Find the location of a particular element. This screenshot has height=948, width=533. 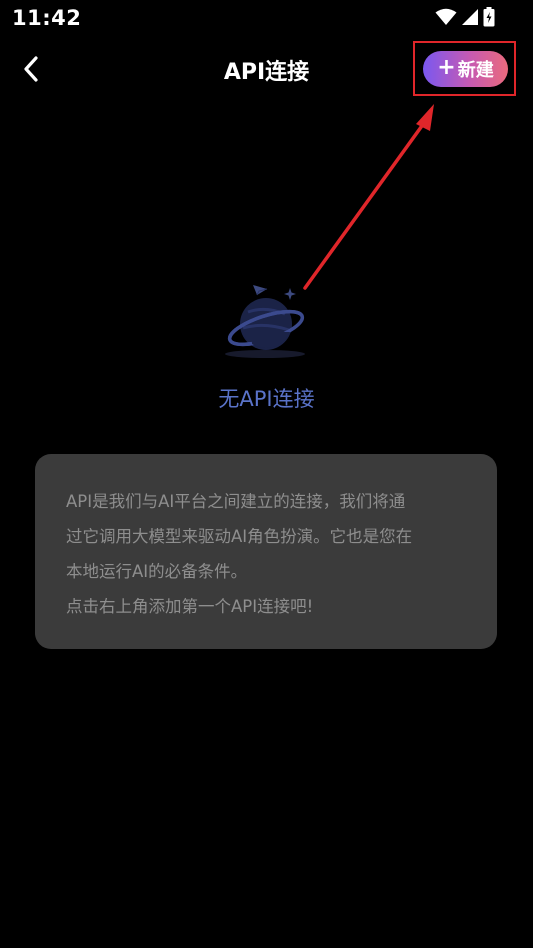

info-line: API是我们与AI平台之间建立的连接，我们将通 is located at coordinates (236, 501).